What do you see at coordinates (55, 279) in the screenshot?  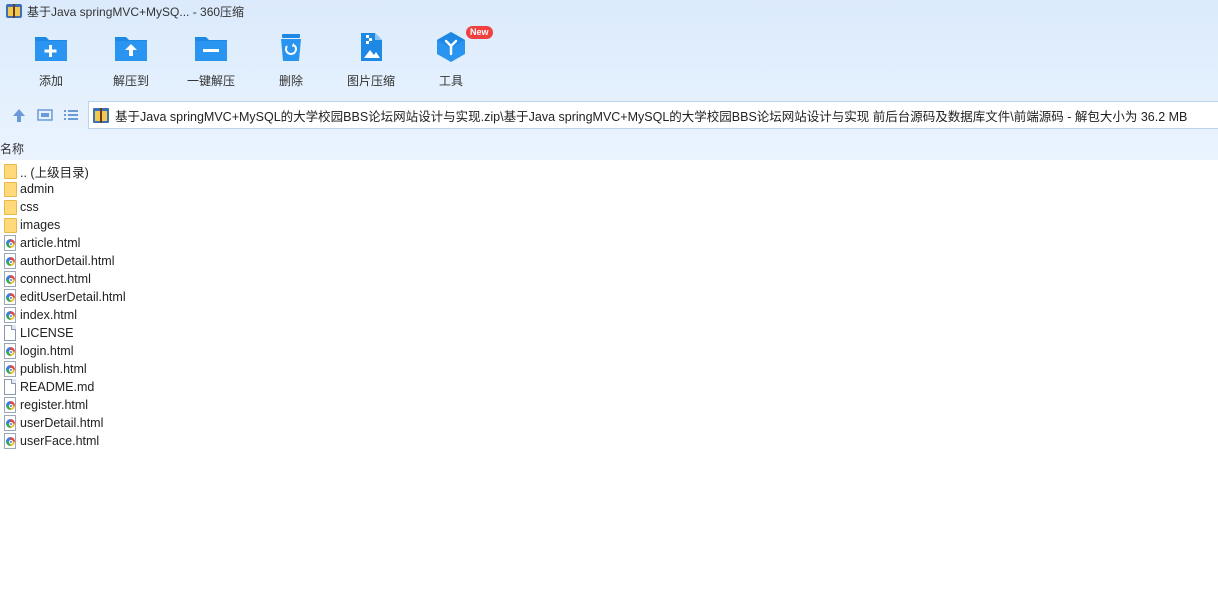 I see `file-name: connect.html` at bounding box center [55, 279].